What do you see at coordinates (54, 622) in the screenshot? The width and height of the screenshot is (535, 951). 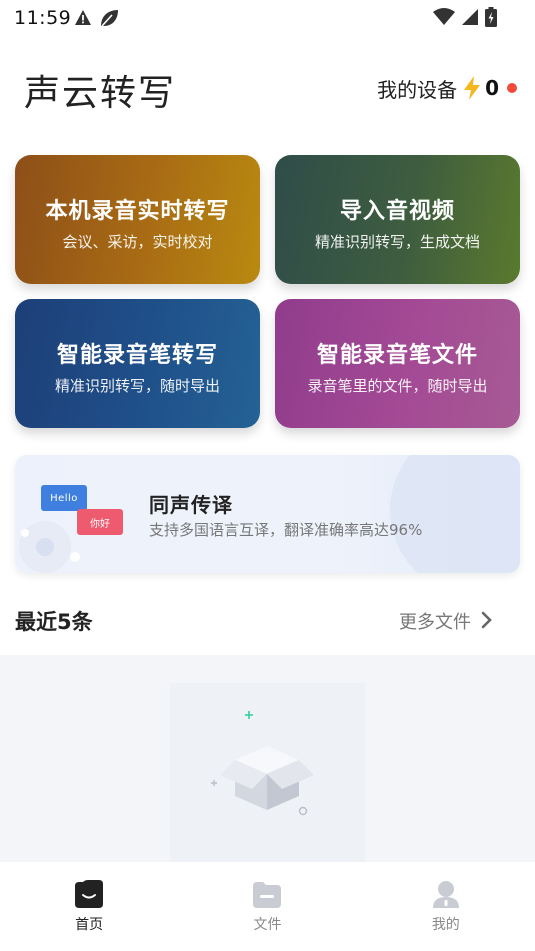 I see `recent-section-title: 最近5条` at bounding box center [54, 622].